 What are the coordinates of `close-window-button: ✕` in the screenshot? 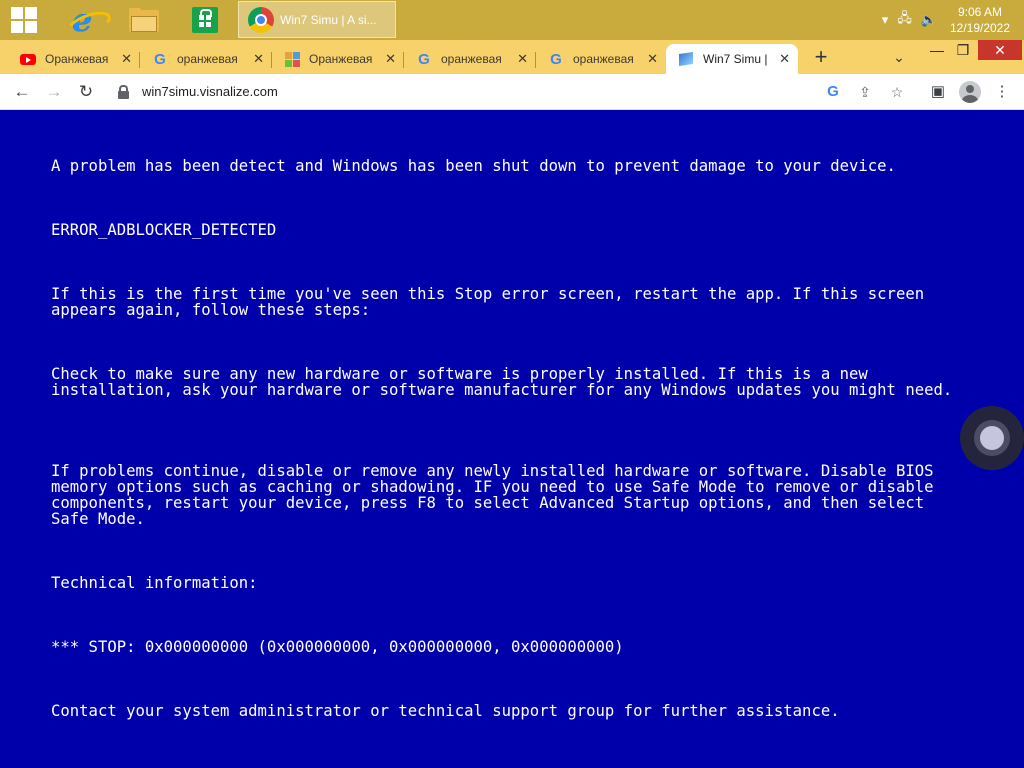 It's located at (1000, 50).